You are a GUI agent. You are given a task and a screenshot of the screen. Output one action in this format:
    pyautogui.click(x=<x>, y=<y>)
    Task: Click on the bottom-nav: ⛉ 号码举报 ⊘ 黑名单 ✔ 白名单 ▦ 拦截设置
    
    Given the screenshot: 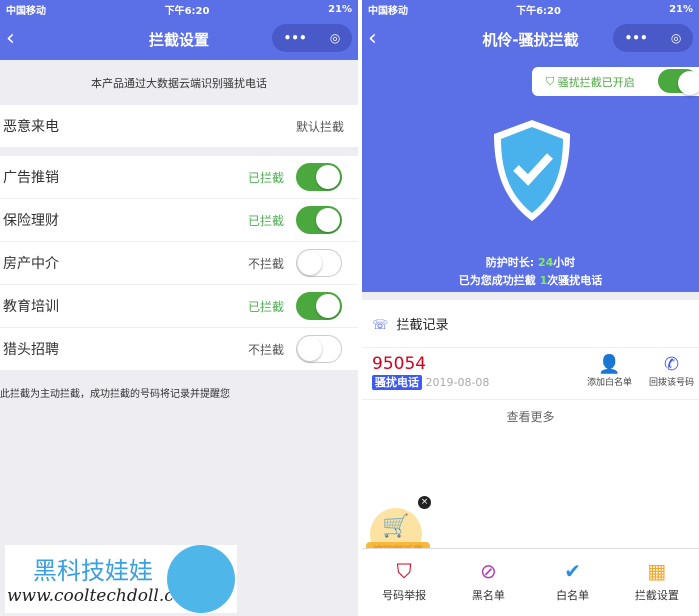 What is the action you would take?
    pyautogui.click(x=530, y=582)
    